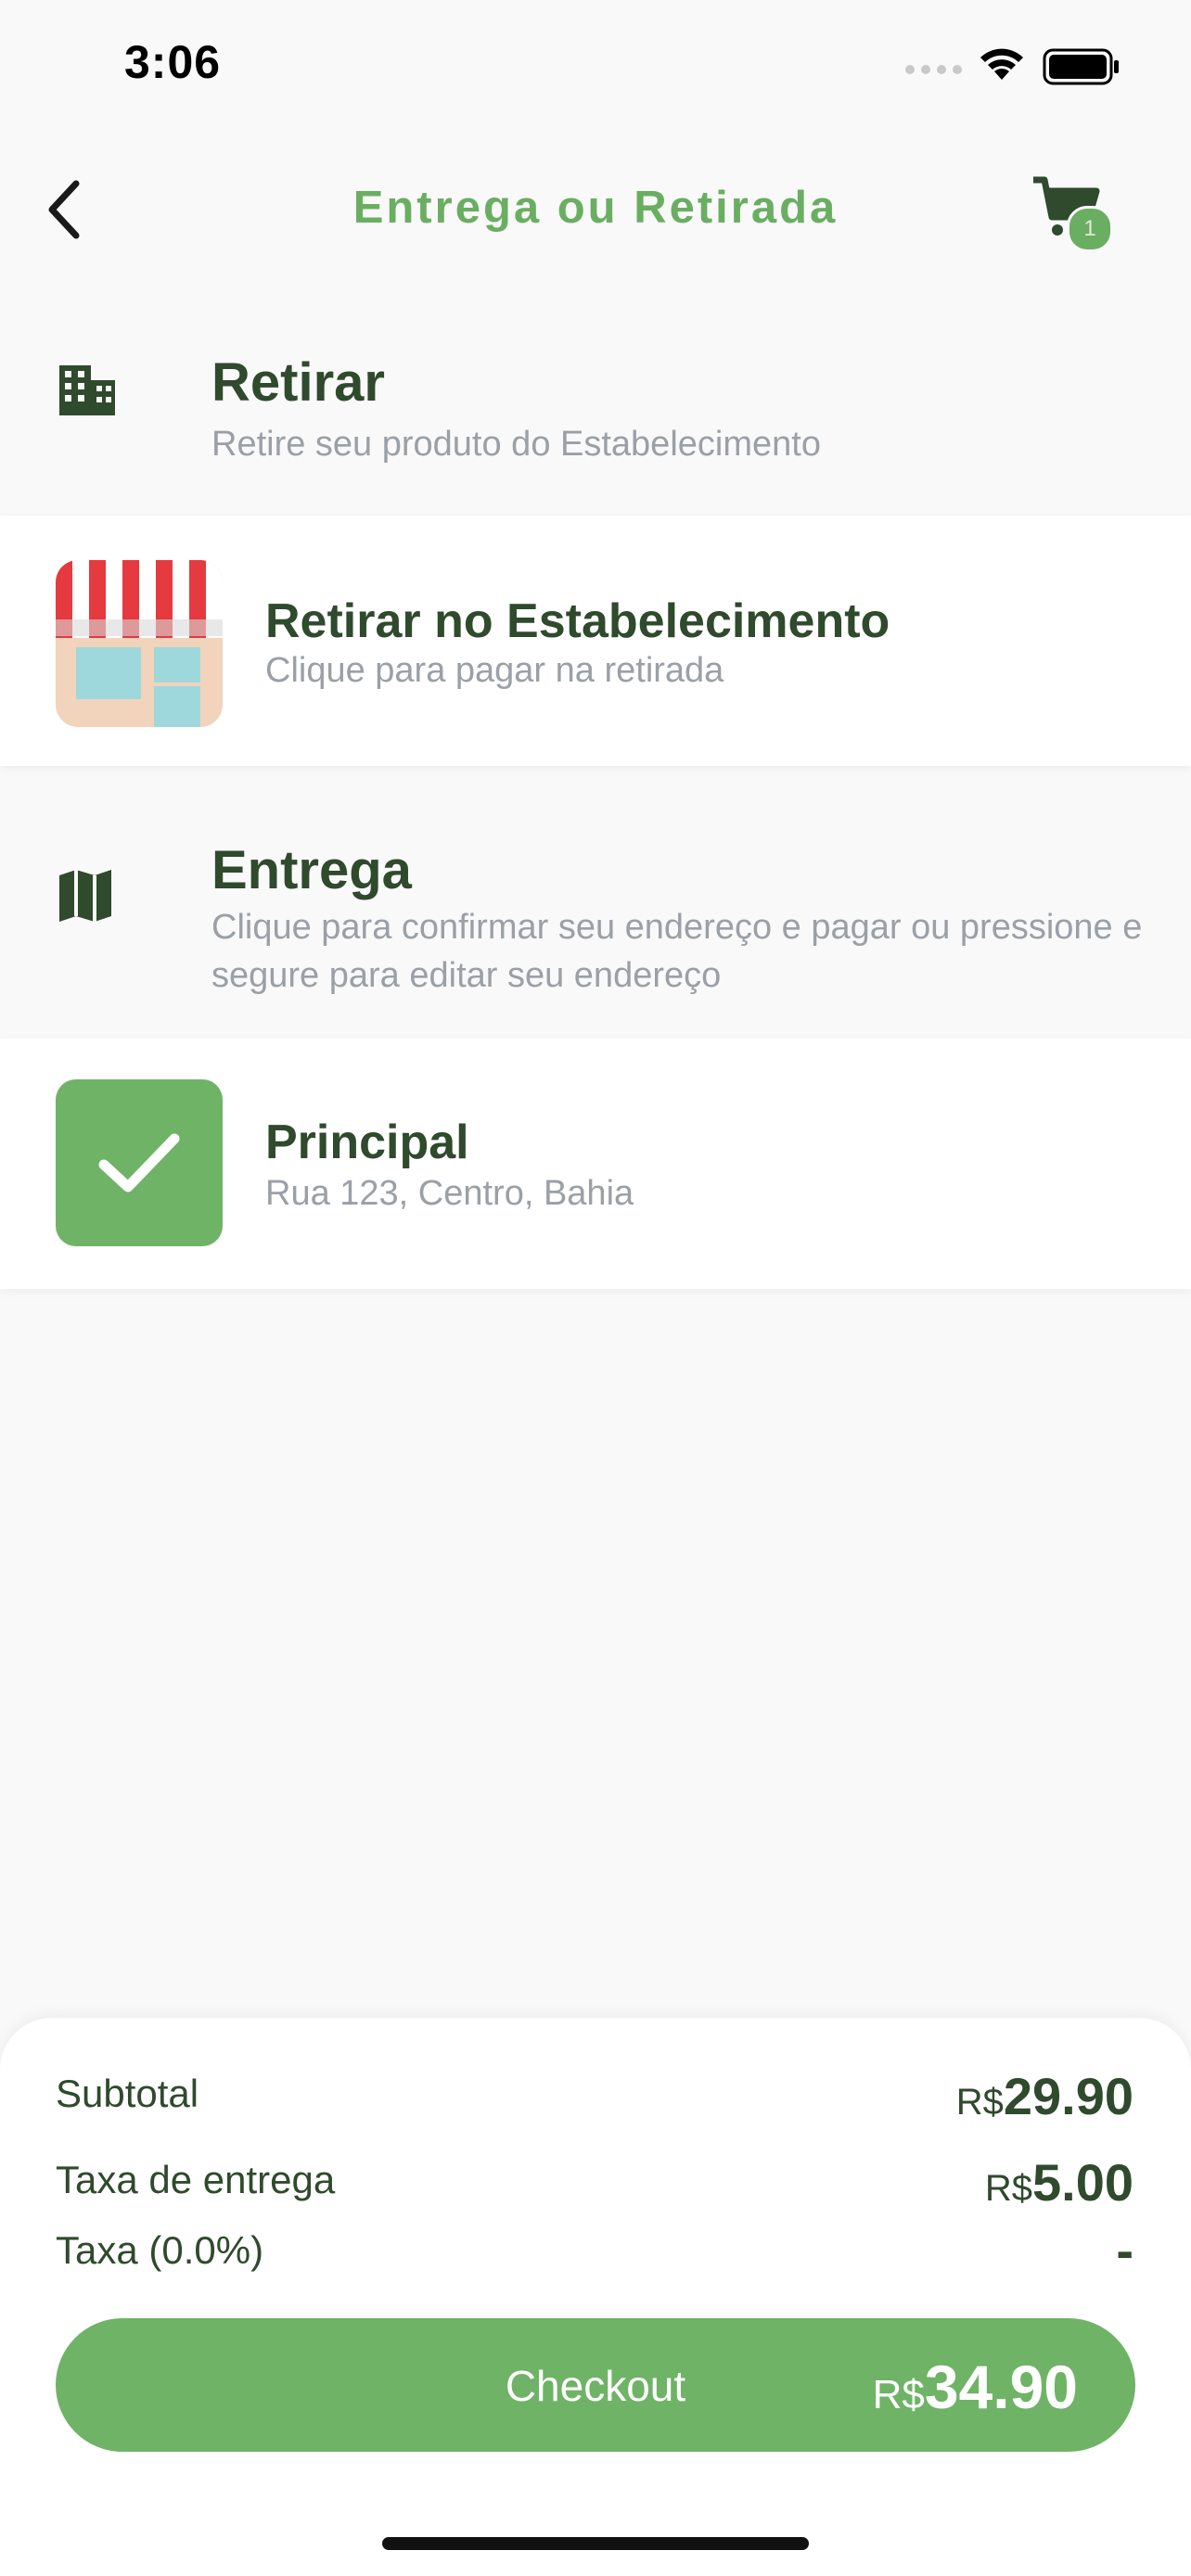  What do you see at coordinates (127, 2093) in the screenshot?
I see `subtotal-label: Subtotal` at bounding box center [127, 2093].